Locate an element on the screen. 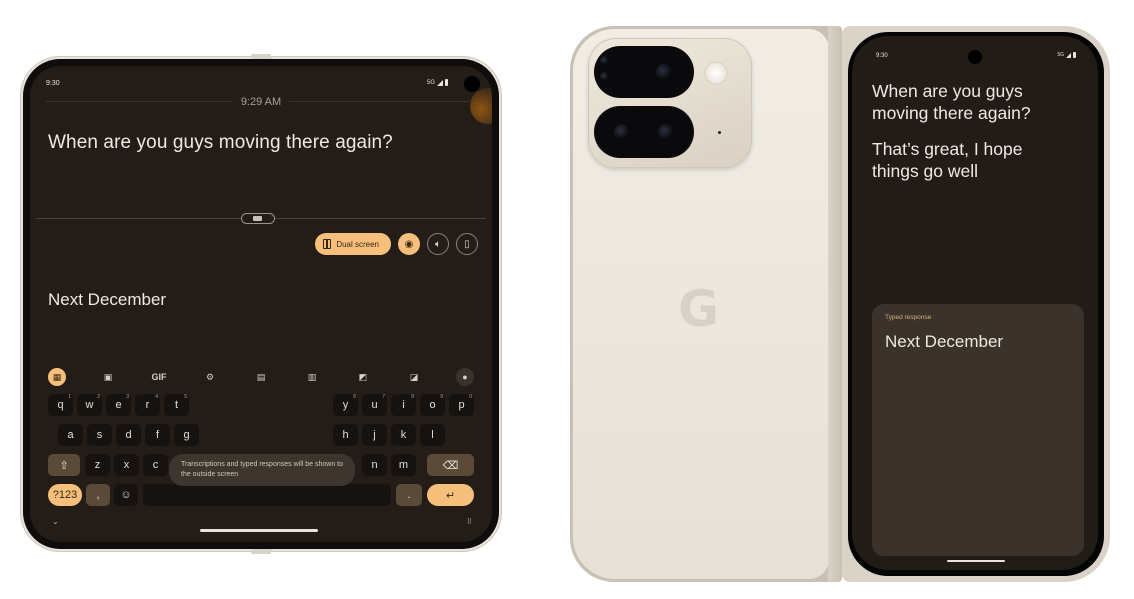  dual-screen-label: Dual screen is located at coordinates (357, 244).